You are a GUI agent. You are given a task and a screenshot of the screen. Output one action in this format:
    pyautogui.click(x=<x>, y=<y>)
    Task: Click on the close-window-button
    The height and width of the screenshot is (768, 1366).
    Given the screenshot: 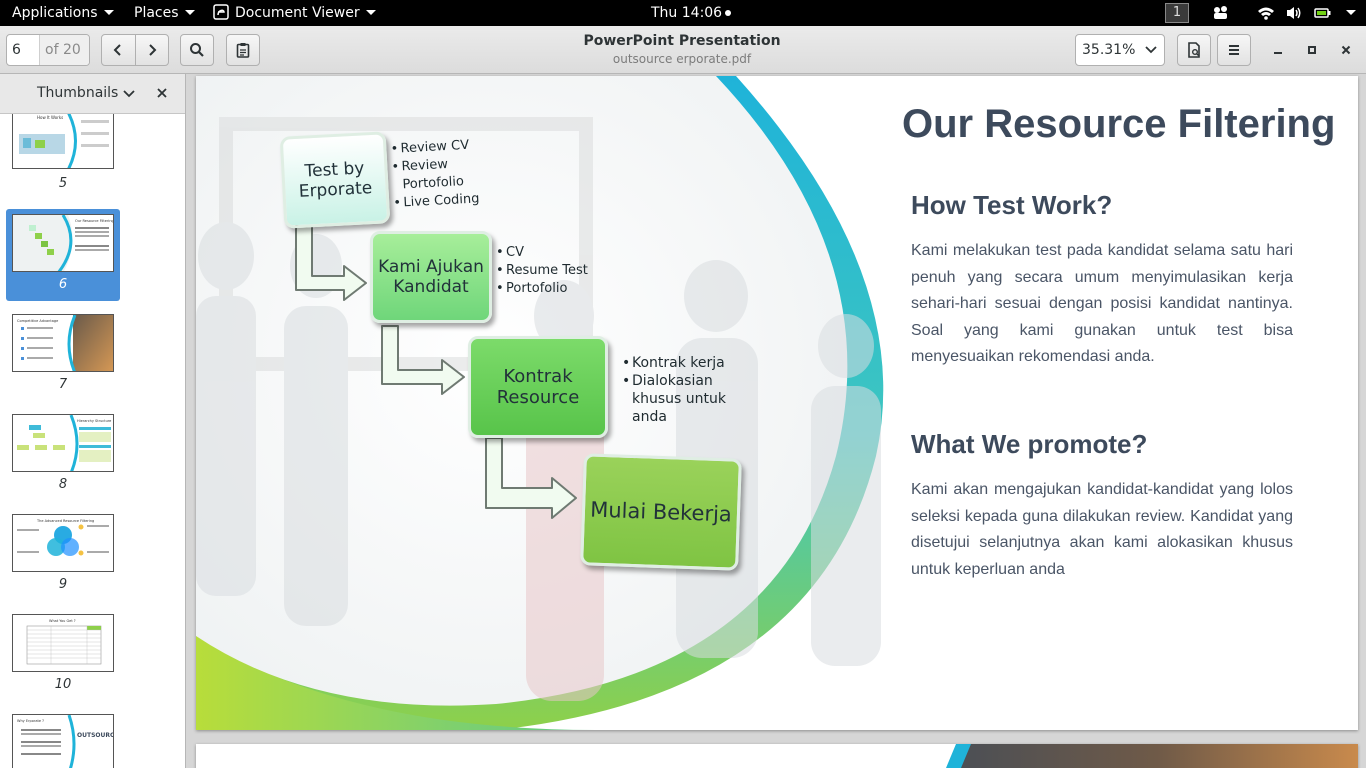 What is the action you would take?
    pyautogui.click(x=1346, y=50)
    